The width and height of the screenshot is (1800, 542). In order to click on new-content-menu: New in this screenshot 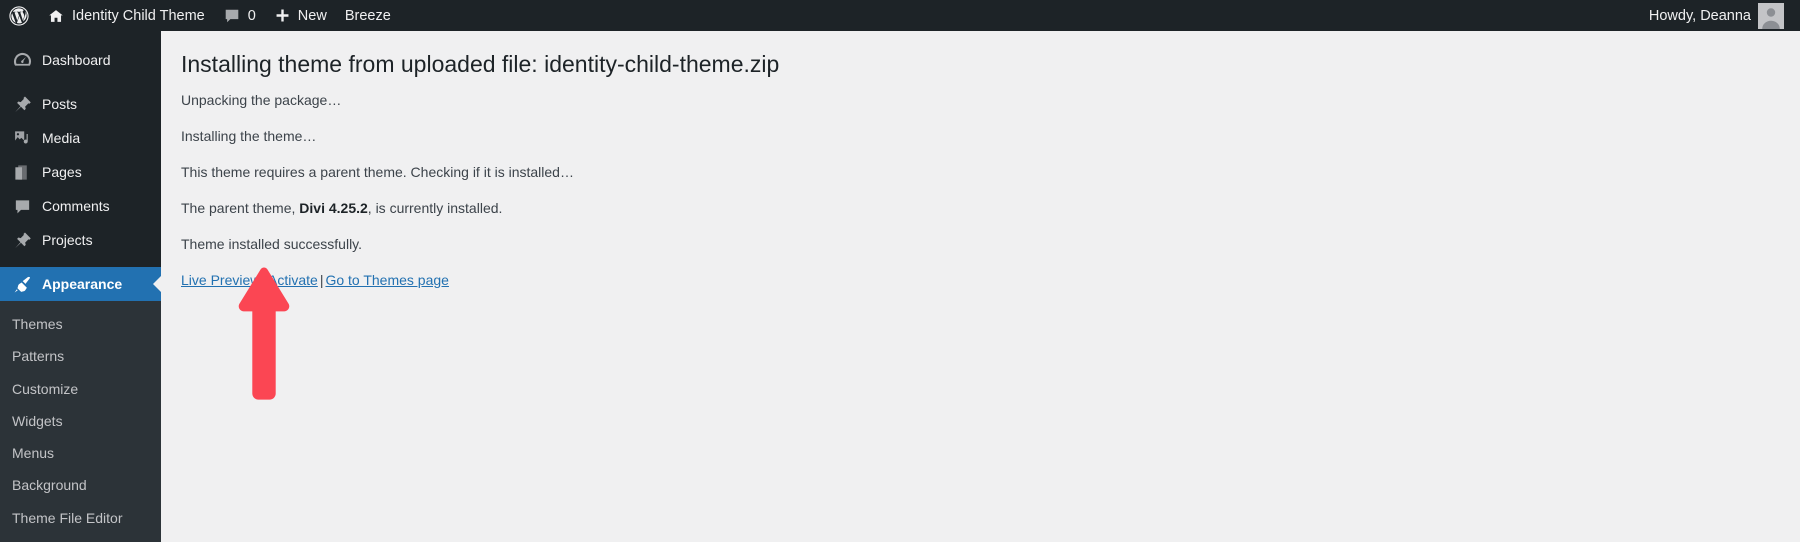, I will do `click(300, 15)`.